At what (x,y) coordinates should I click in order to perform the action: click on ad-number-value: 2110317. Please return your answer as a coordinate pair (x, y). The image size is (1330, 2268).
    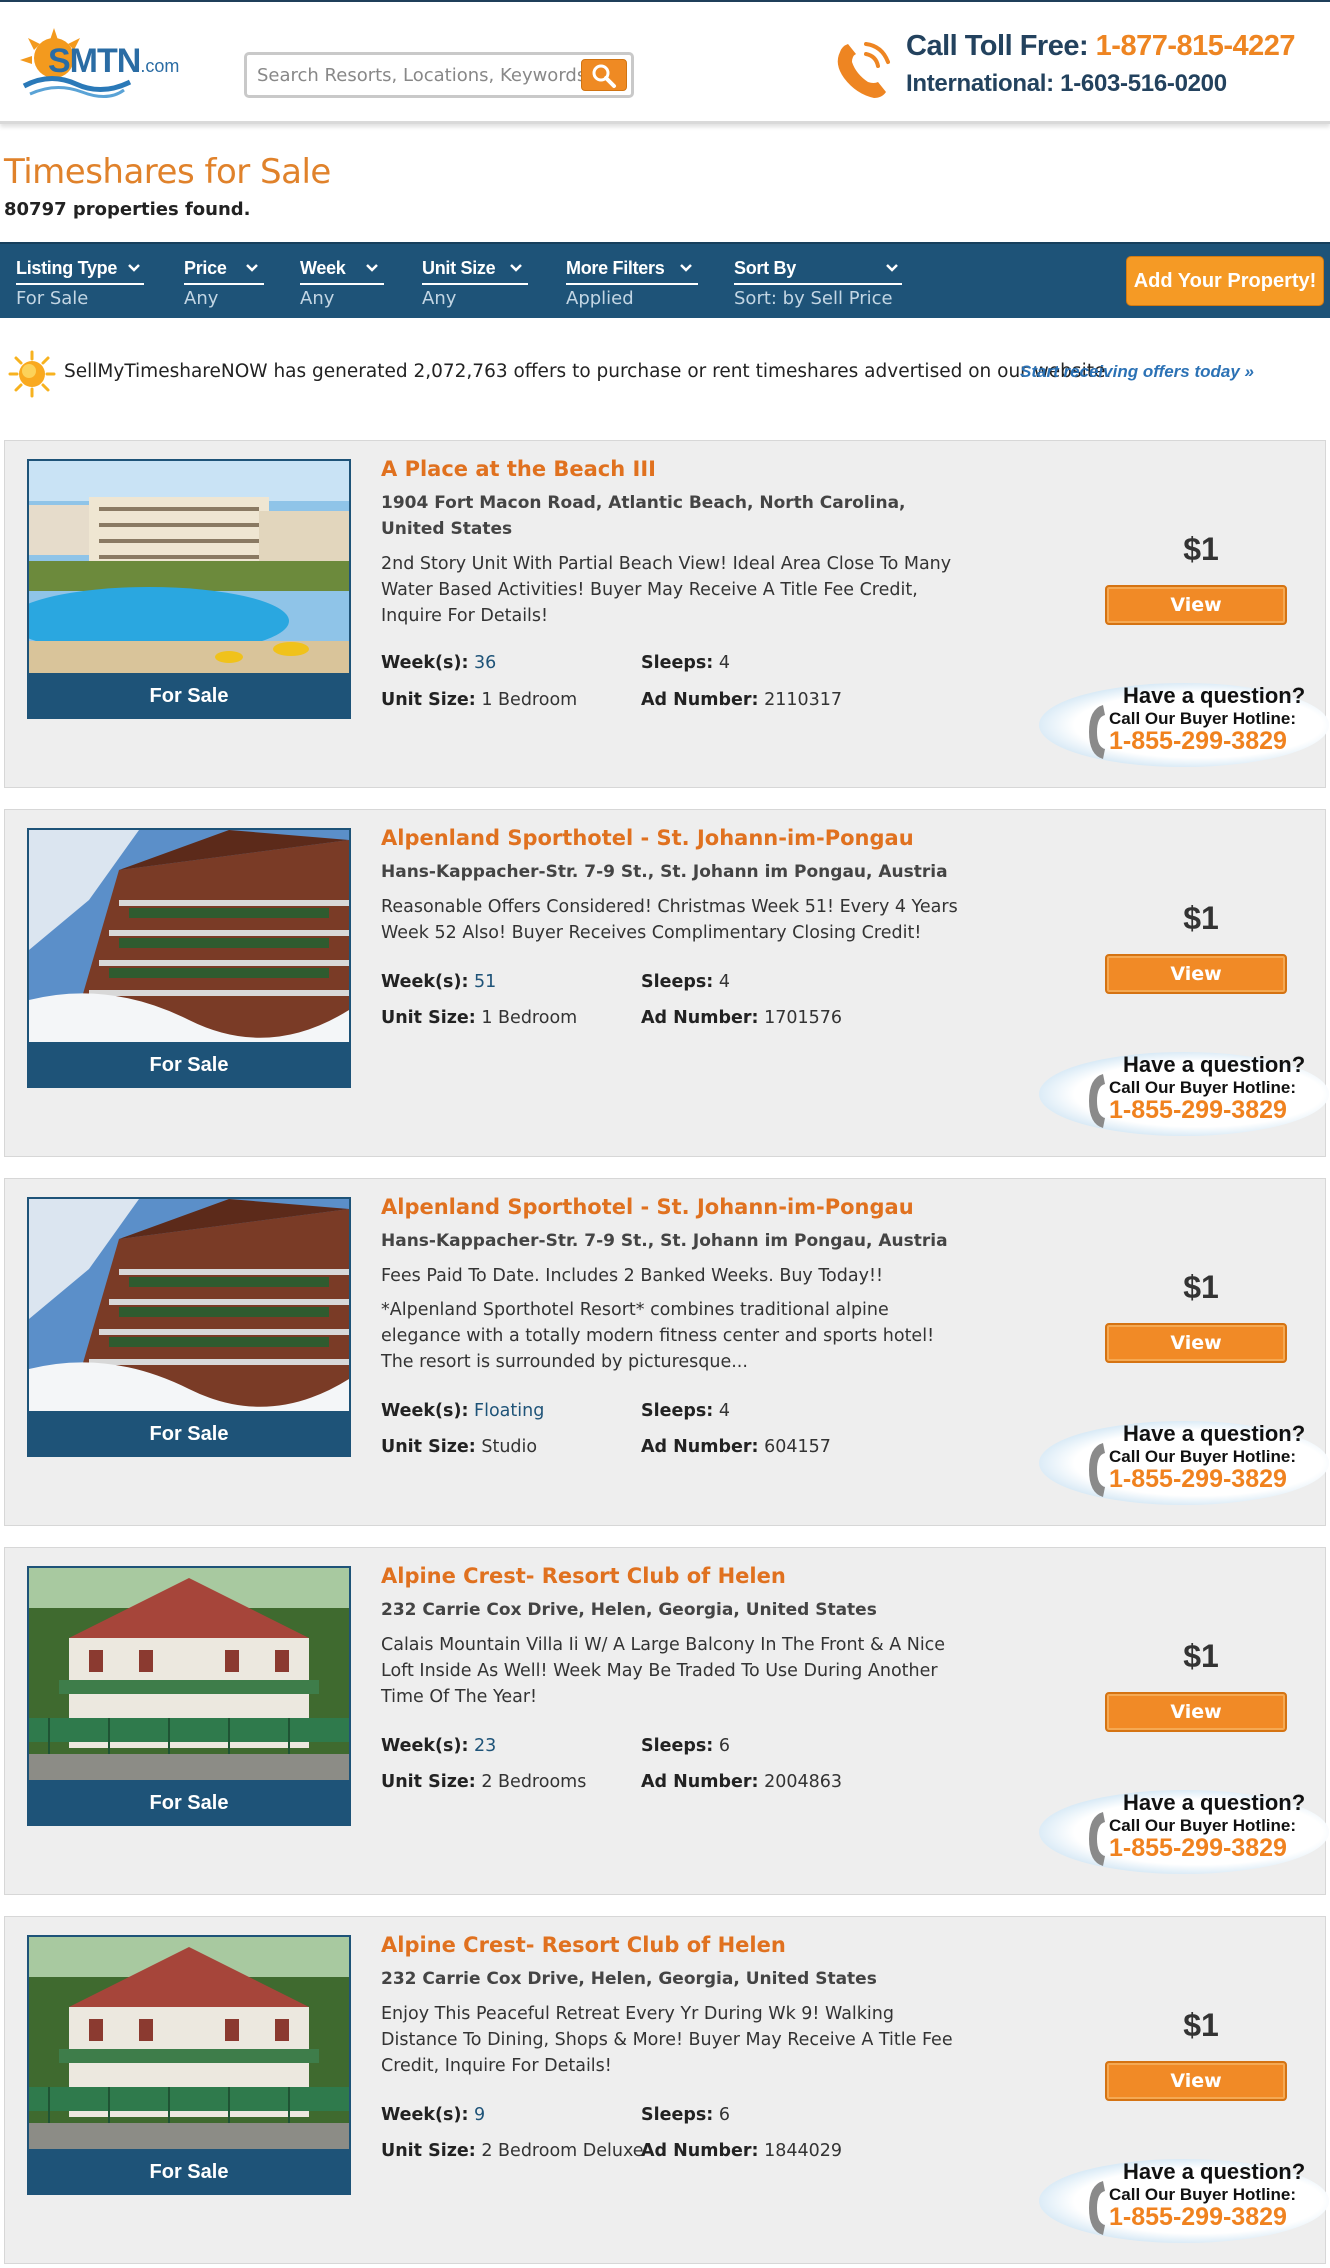
    Looking at the image, I should click on (803, 700).